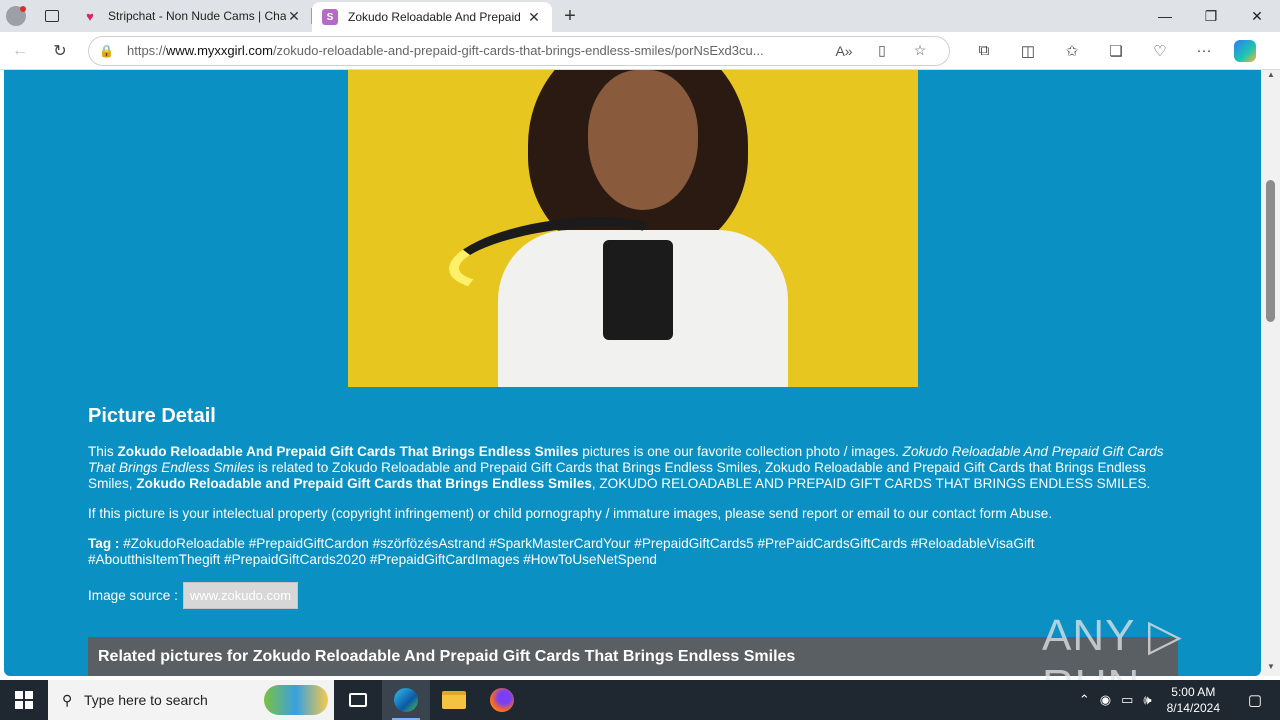 The width and height of the screenshot is (1280, 720). I want to click on split-screen-icon: ◫, so click(1028, 51).